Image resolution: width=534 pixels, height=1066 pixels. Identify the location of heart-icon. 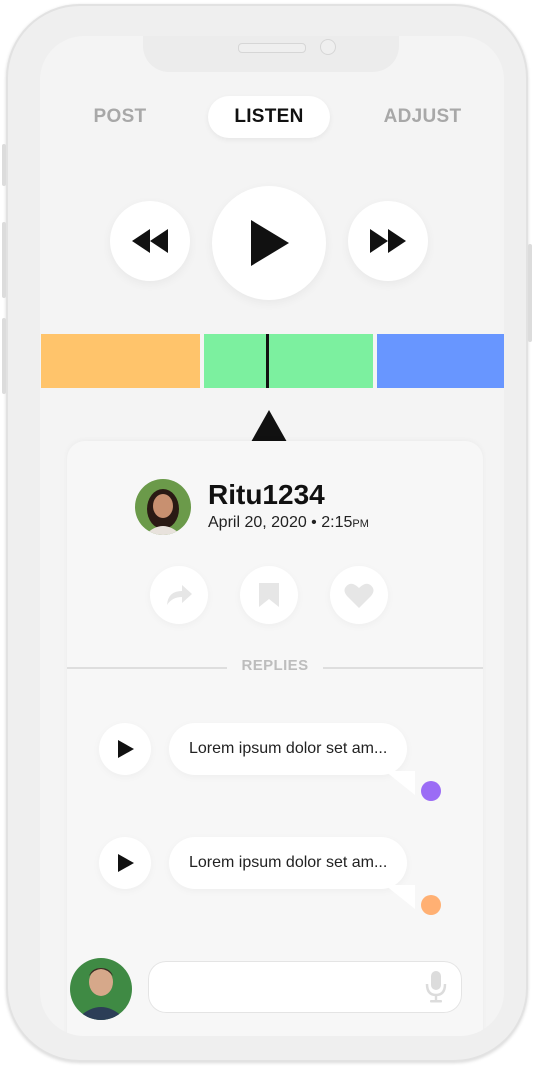
(359, 595).